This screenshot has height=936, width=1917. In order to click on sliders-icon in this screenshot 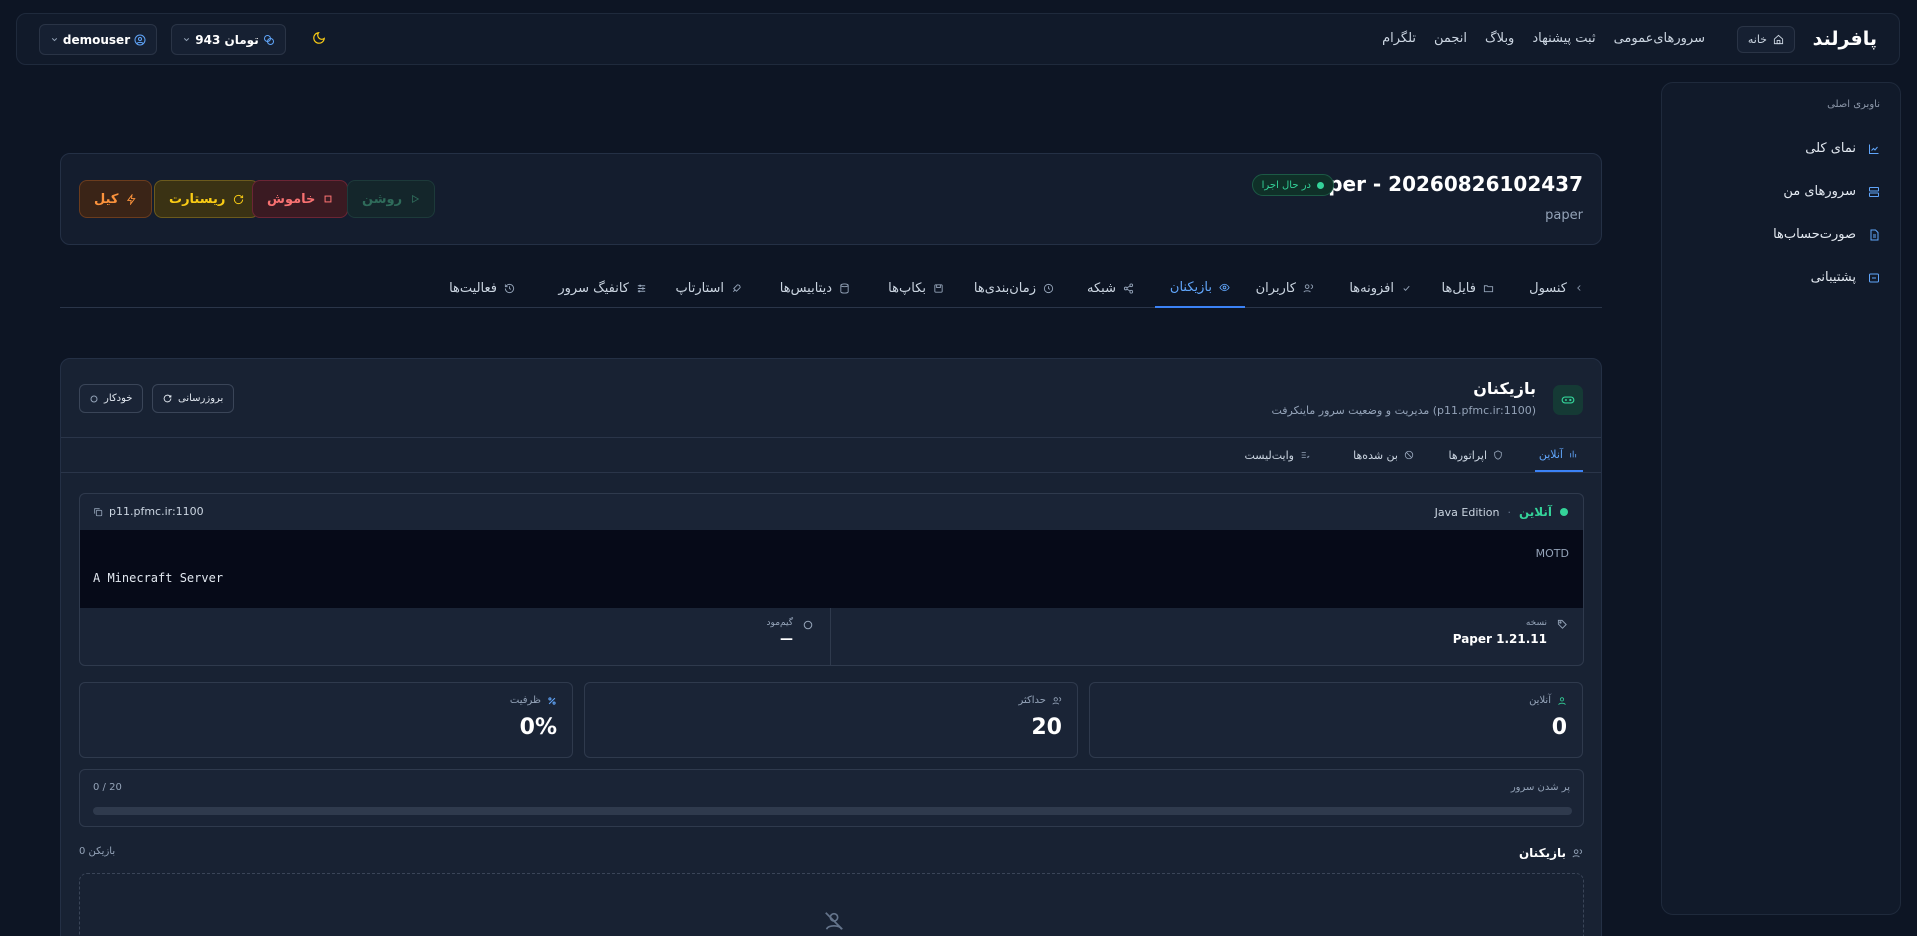, I will do `click(641, 288)`.